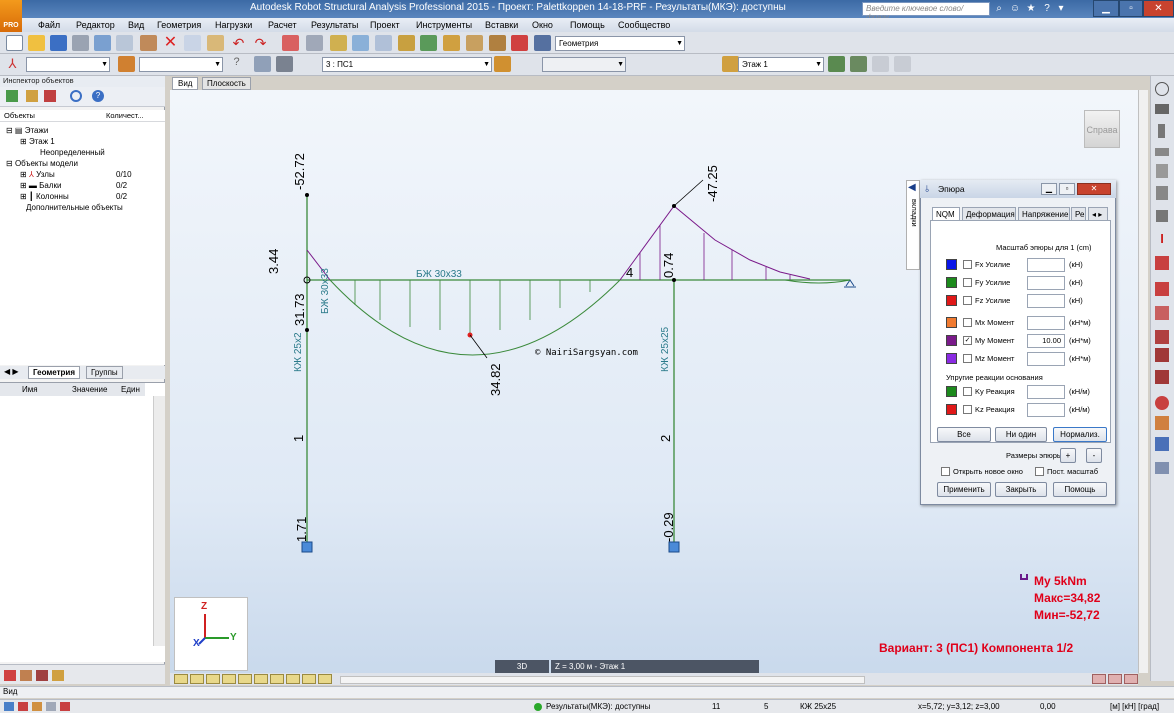  What do you see at coordinates (1046, 341) in the screenshot?
I see `field-my: 10.00` at bounding box center [1046, 341].